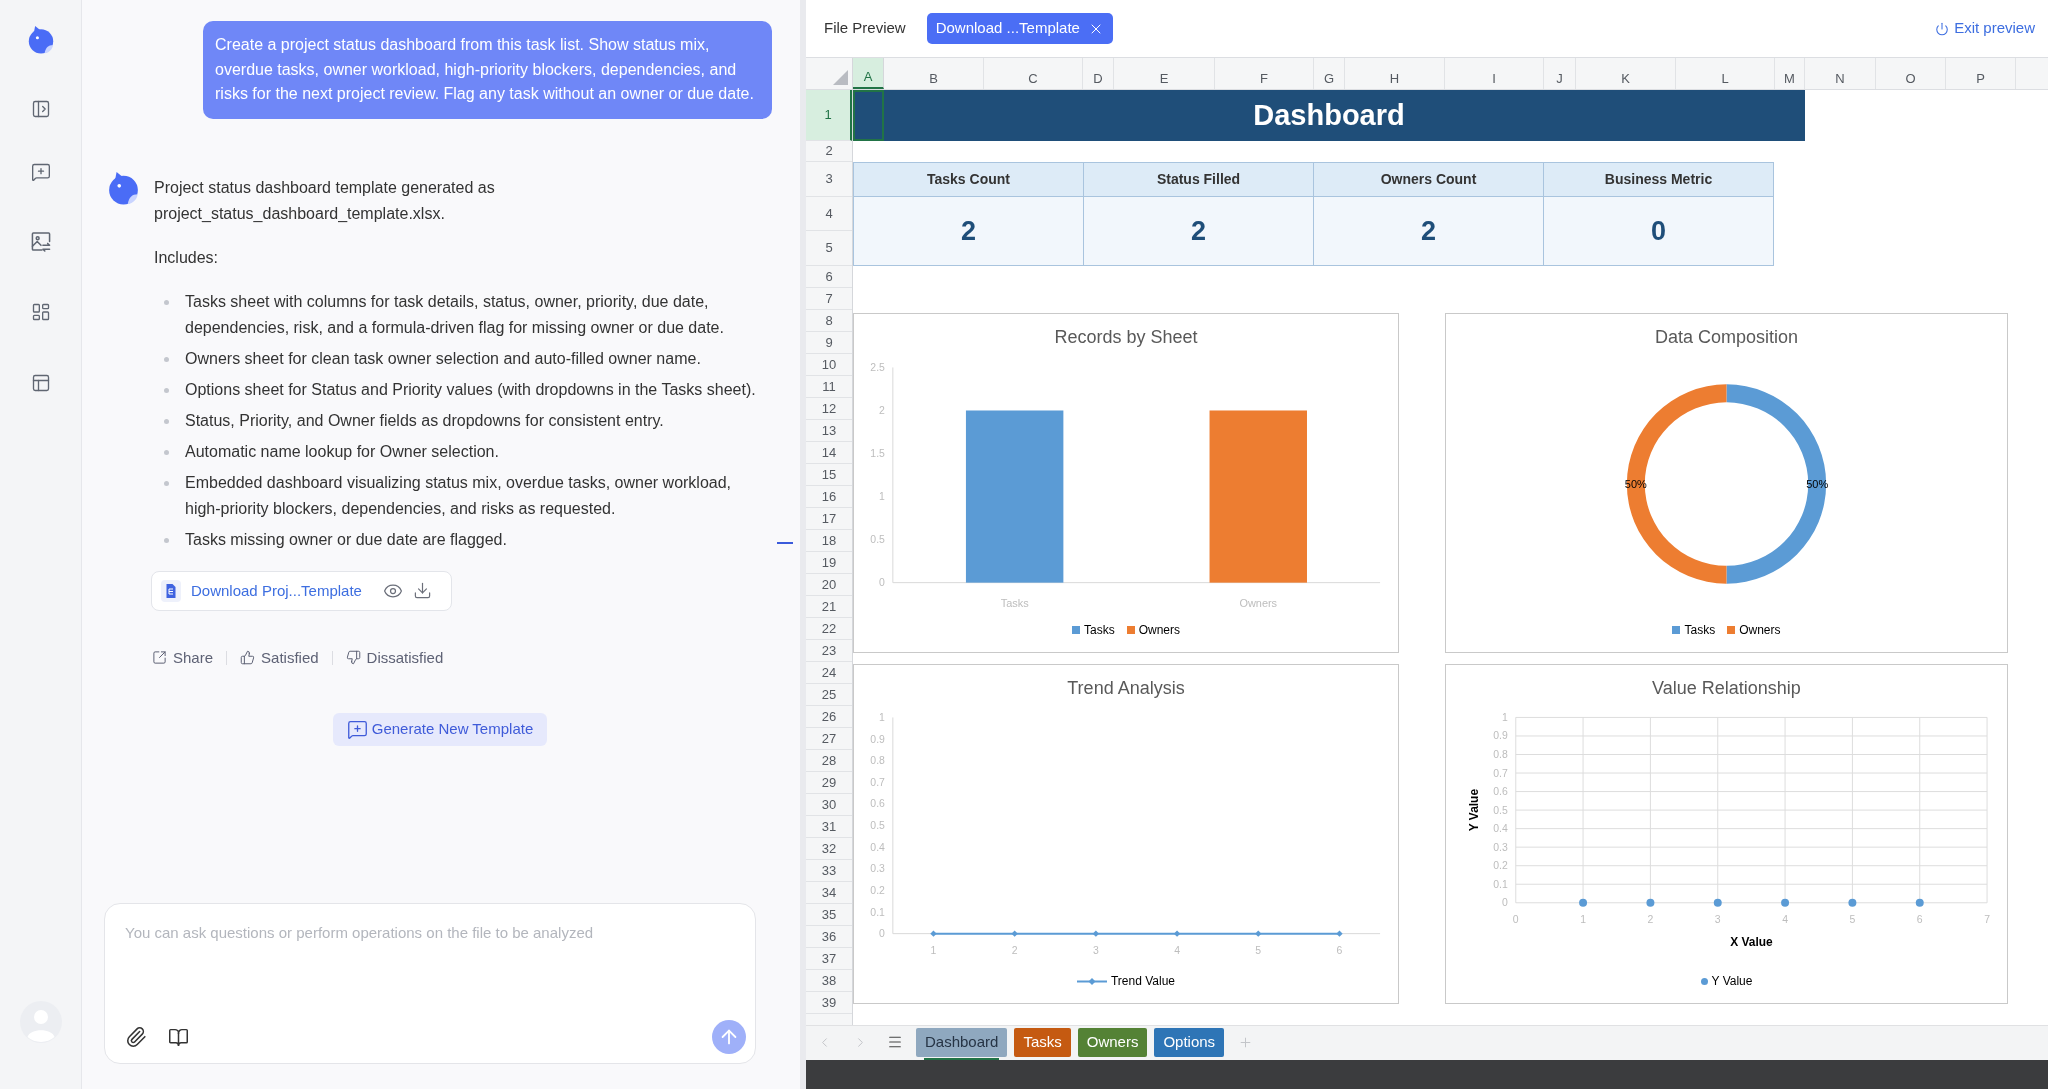  What do you see at coordinates (430, 954) in the screenshot?
I see `message-input: You can ask questions or perform operations on the file to be analyzed` at bounding box center [430, 954].